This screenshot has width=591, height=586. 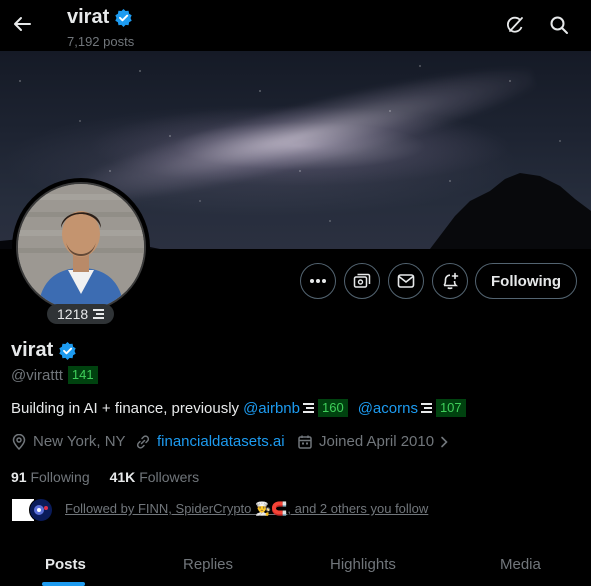 What do you see at coordinates (143, 441) in the screenshot?
I see `link-icon` at bounding box center [143, 441].